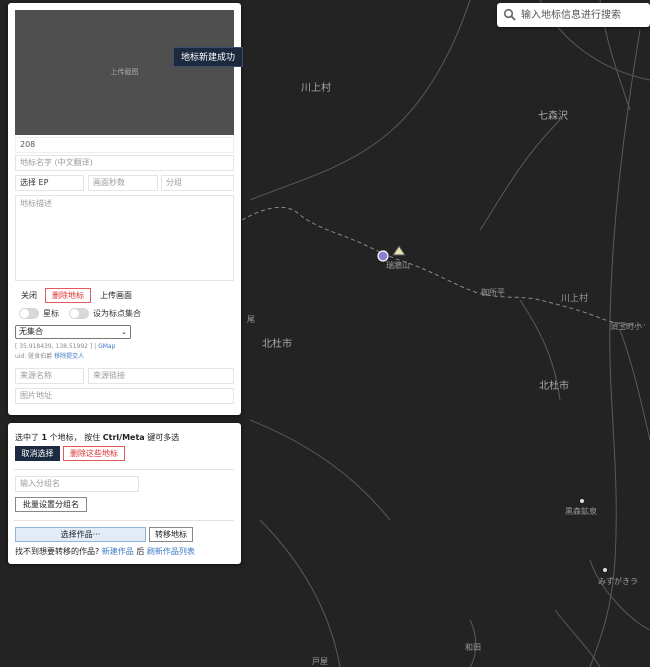 Image resolution: width=650 pixels, height=667 pixels. I want to click on search-box, so click(573, 15).